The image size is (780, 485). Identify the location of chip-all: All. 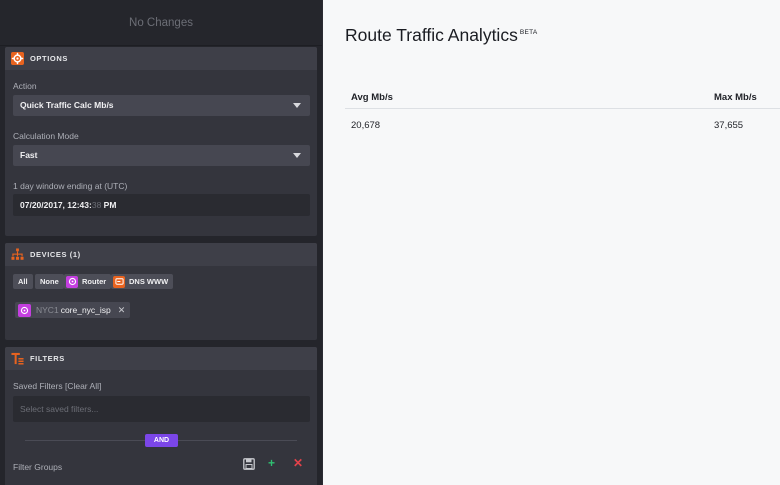
(23, 281).